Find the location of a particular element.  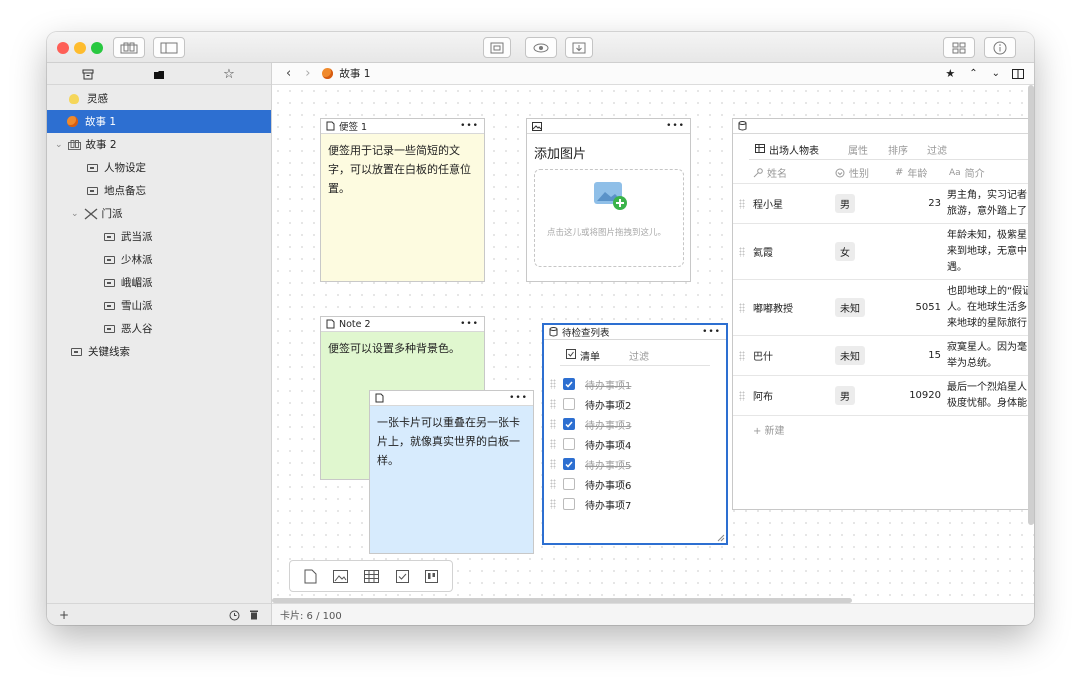

todo-label: 待办事项5 is located at coordinates (608, 464).